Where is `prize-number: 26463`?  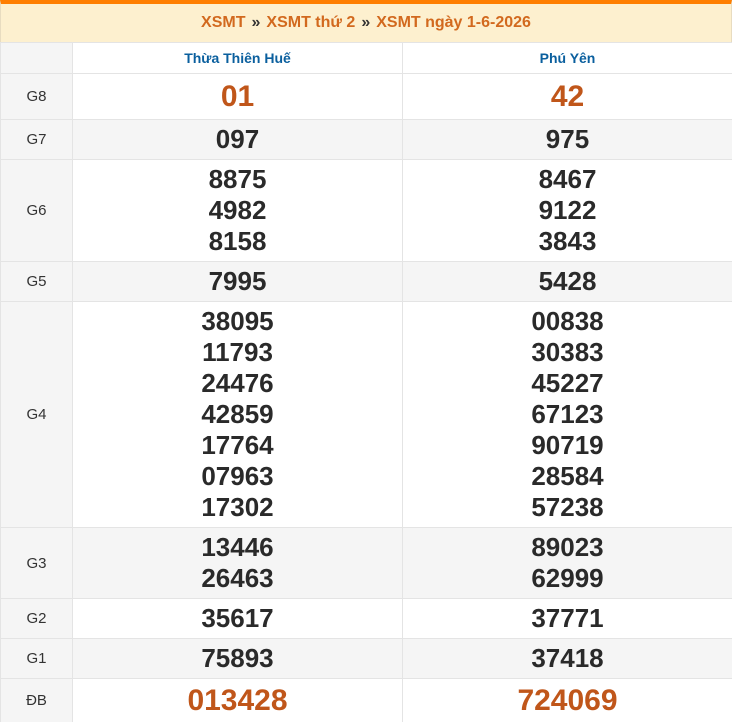
prize-number: 26463 is located at coordinates (237, 578).